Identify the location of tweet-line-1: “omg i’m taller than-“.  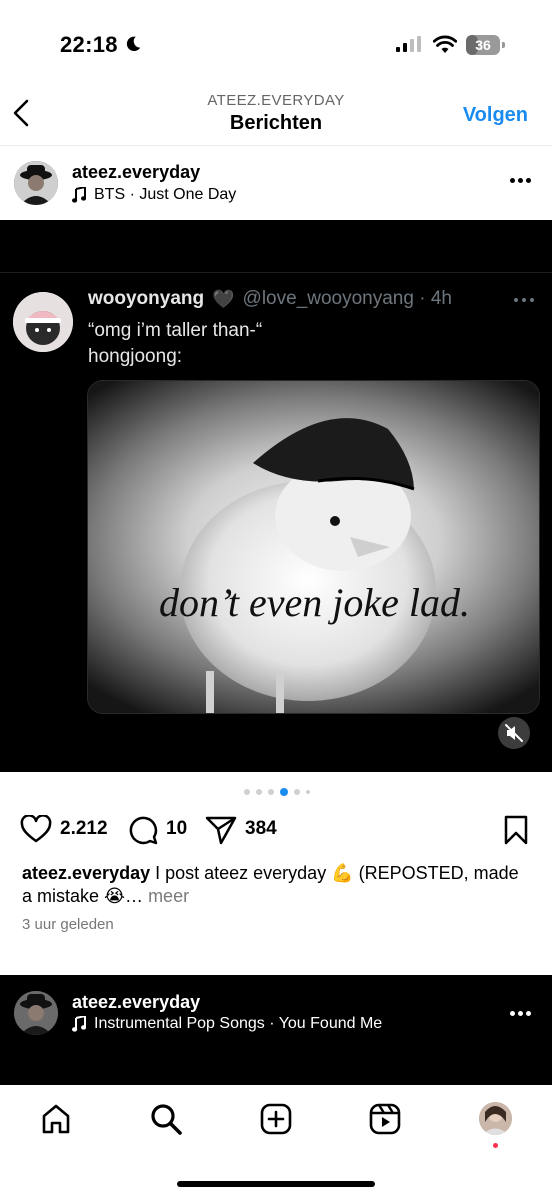
(175, 330).